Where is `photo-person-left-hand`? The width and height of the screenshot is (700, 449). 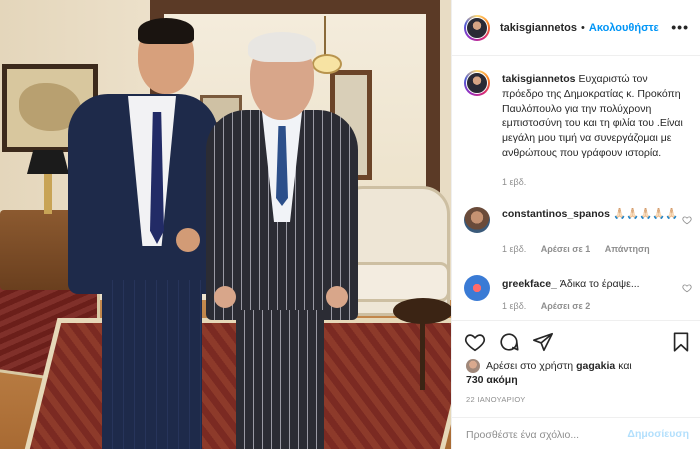
photo-person-left-hand is located at coordinates (188, 240).